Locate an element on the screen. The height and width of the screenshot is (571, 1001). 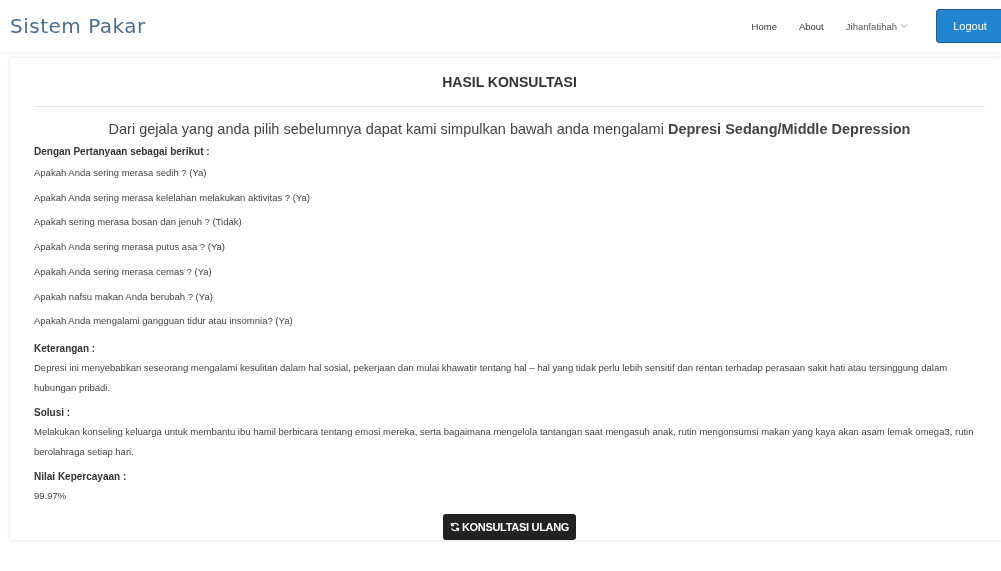
section-heading: Solusi : is located at coordinates (53, 412).